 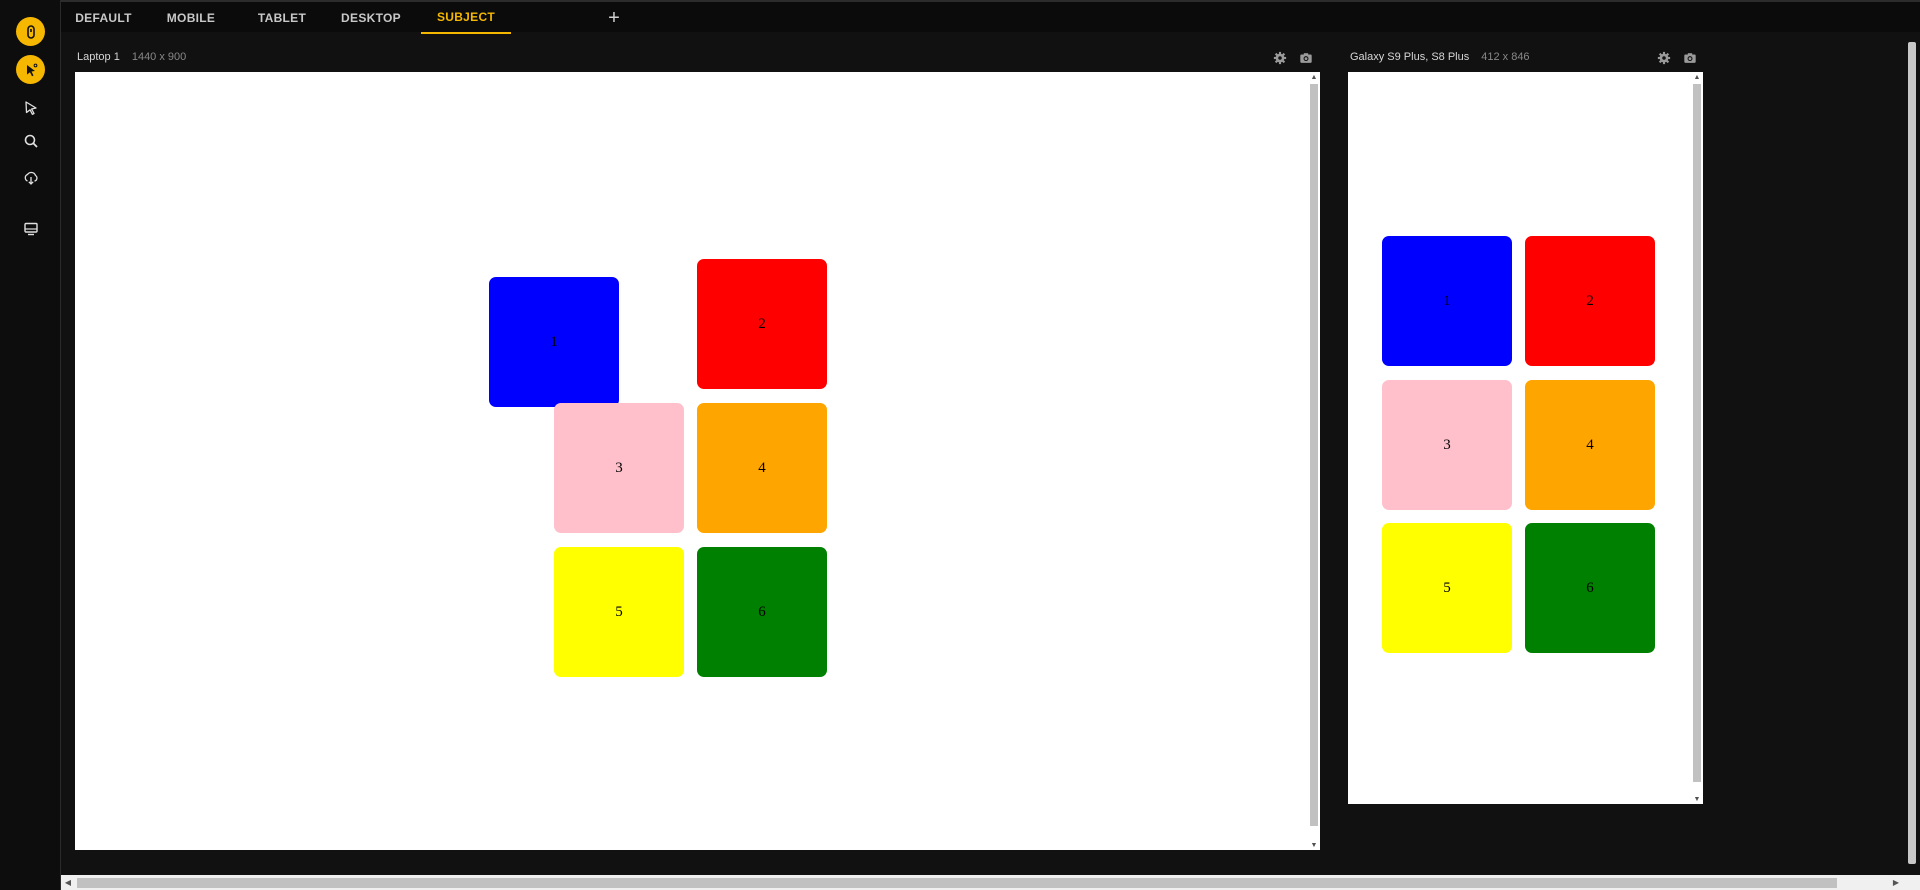 I want to click on page-horizontal-scrollbar: ◀ ▶, so click(x=982, y=882).